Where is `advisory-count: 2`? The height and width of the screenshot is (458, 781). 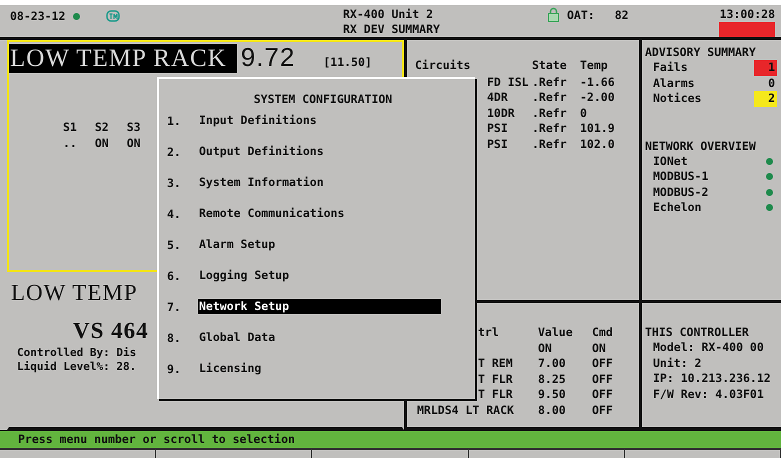 advisory-count: 2 is located at coordinates (765, 98).